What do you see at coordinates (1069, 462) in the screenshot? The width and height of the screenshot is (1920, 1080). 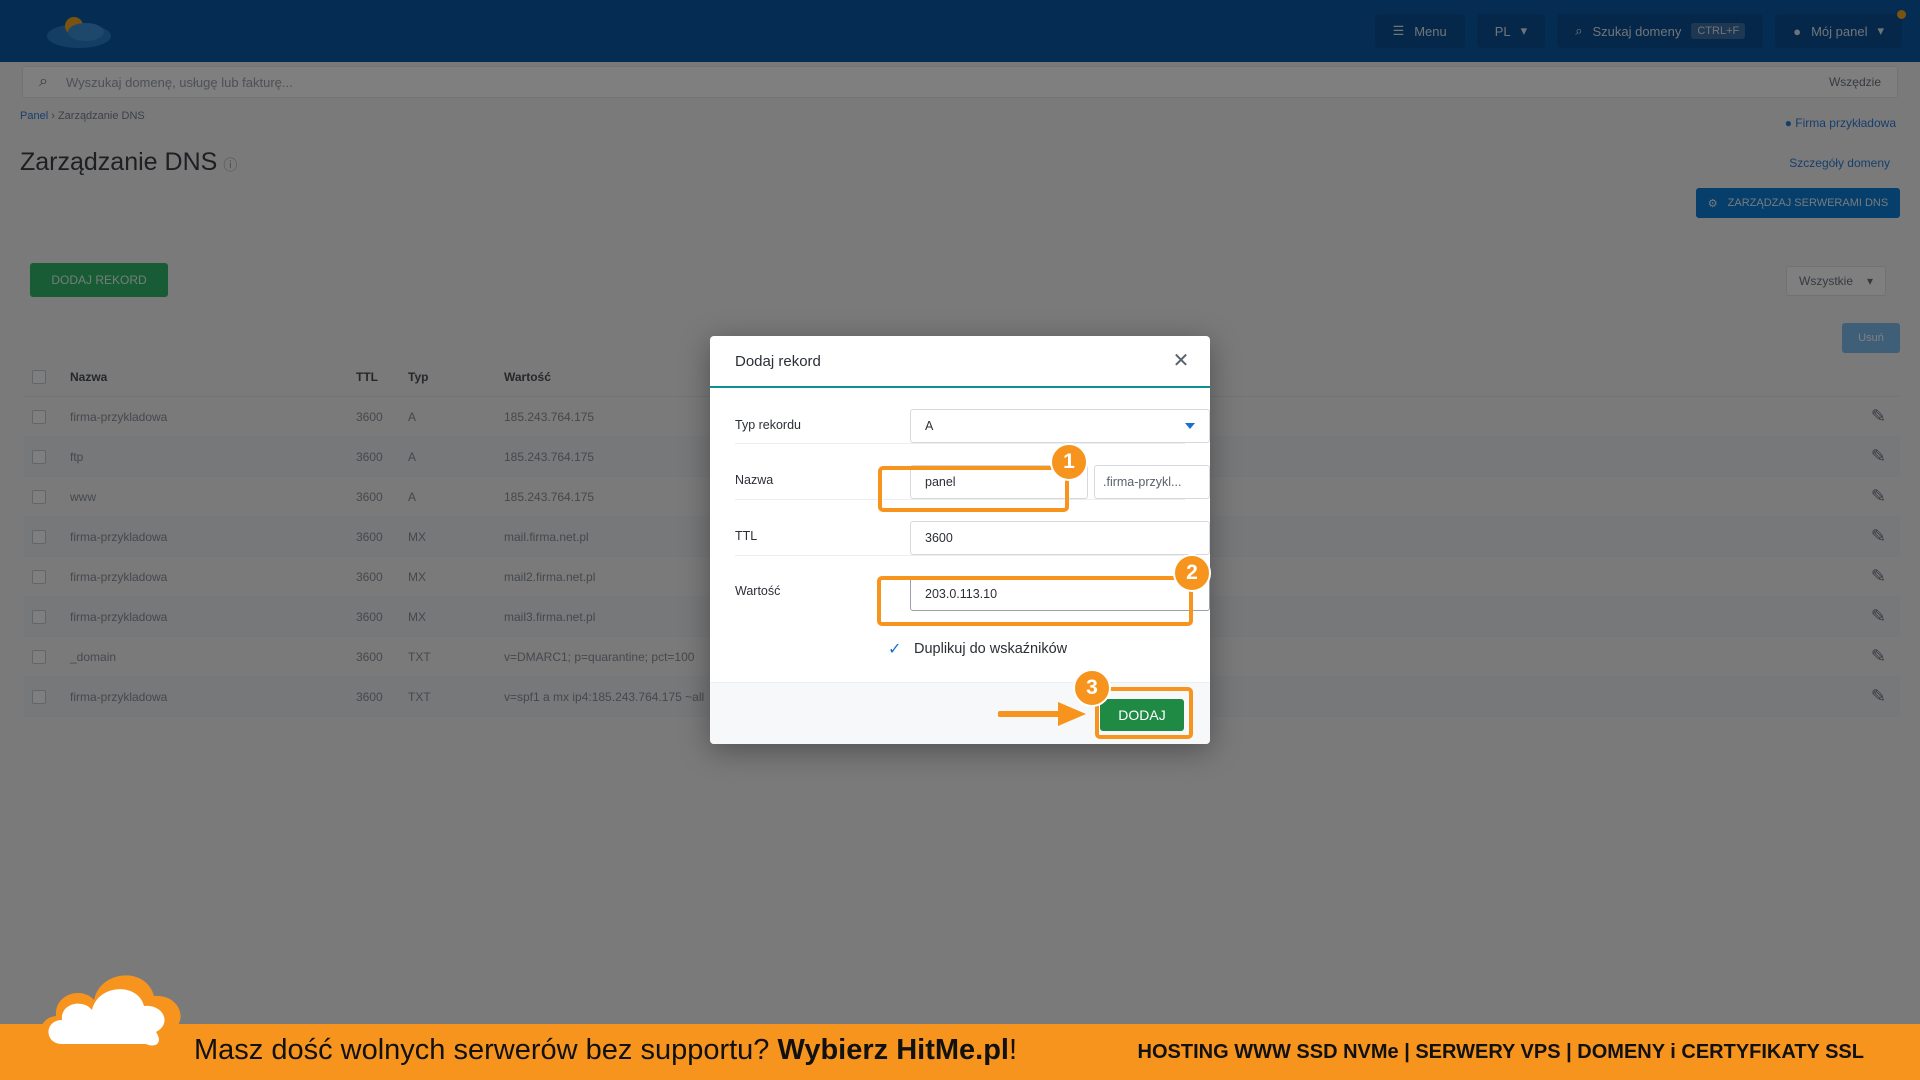 I see `step-badge-1: 1` at bounding box center [1069, 462].